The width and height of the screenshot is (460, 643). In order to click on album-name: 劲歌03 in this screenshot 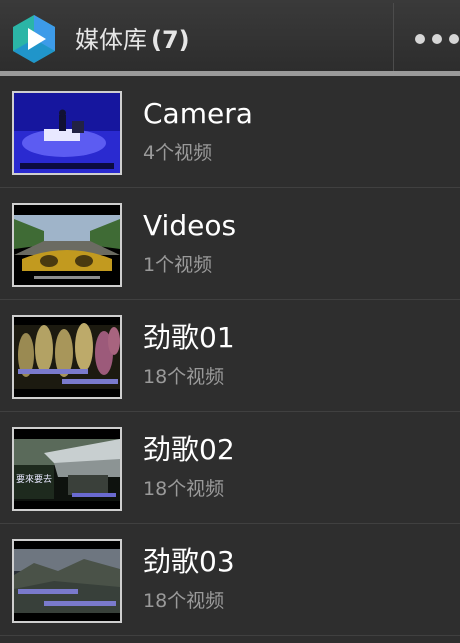, I will do `click(189, 561)`.